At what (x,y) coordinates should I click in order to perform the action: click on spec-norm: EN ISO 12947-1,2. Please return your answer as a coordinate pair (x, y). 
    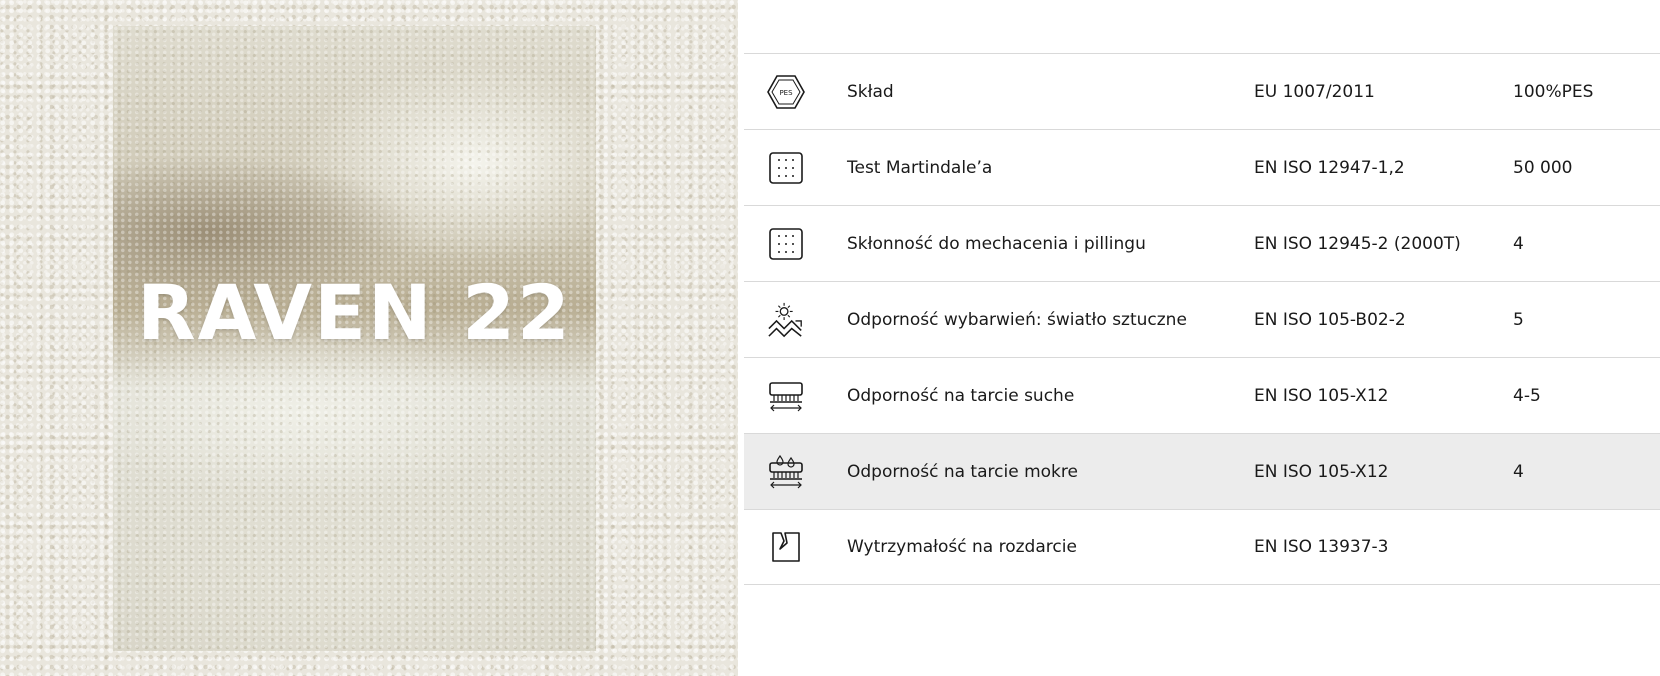
    Looking at the image, I should click on (1329, 167).